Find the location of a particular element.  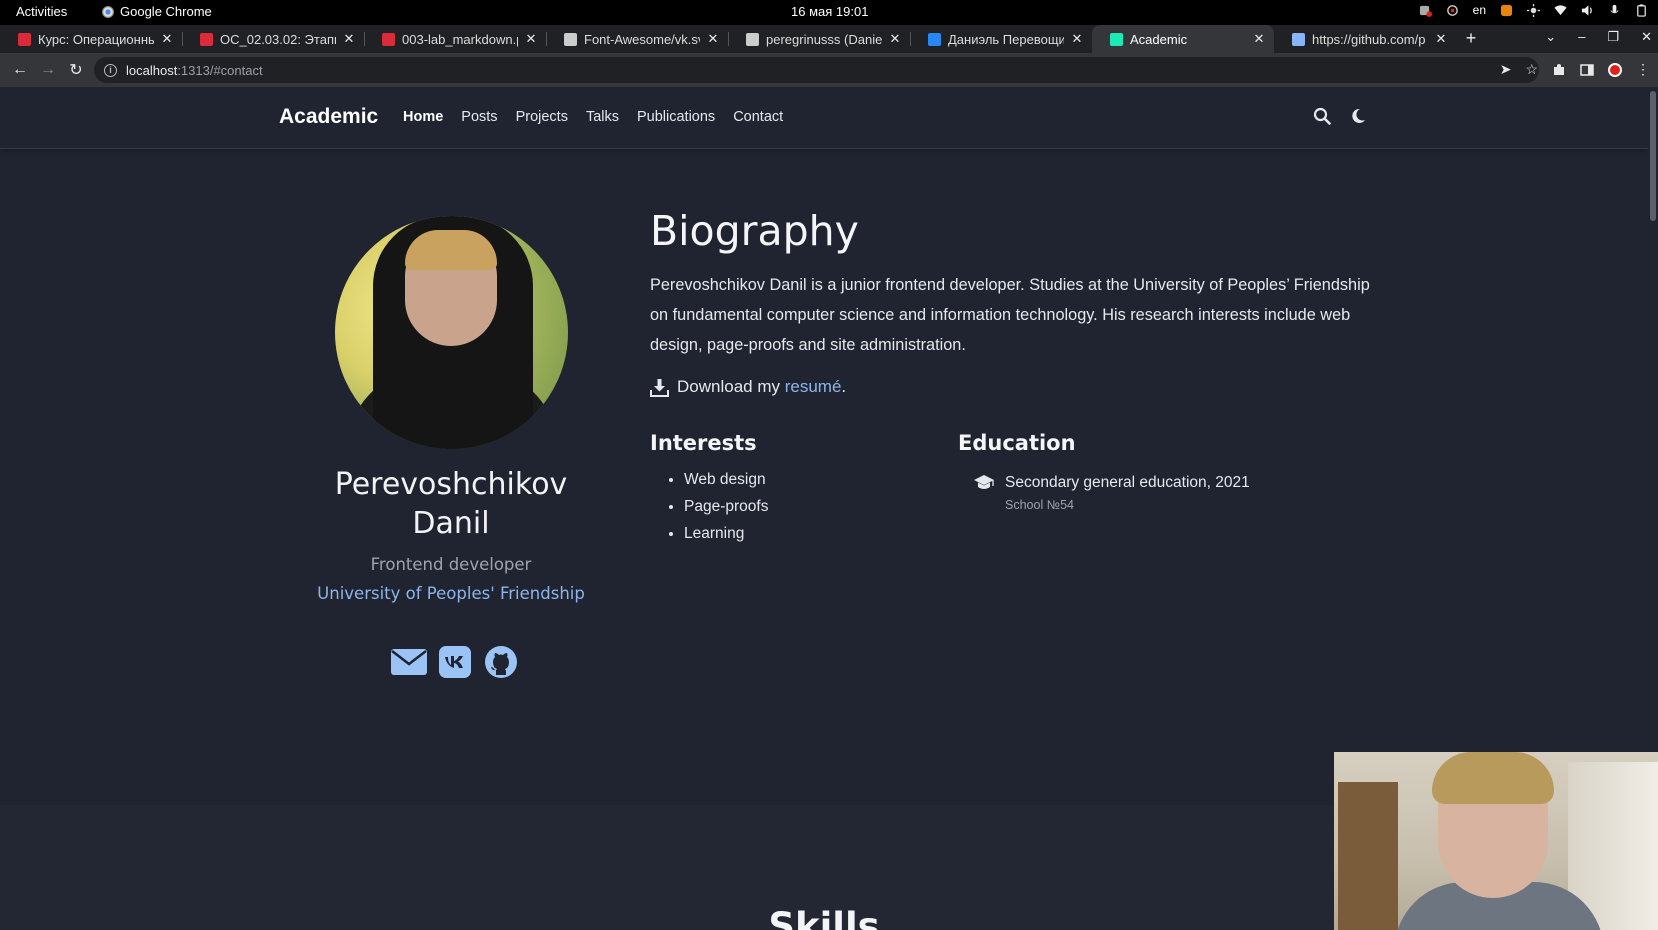

browser-tab: Даниэль Перевощик ✕ is located at coordinates (1001, 39).